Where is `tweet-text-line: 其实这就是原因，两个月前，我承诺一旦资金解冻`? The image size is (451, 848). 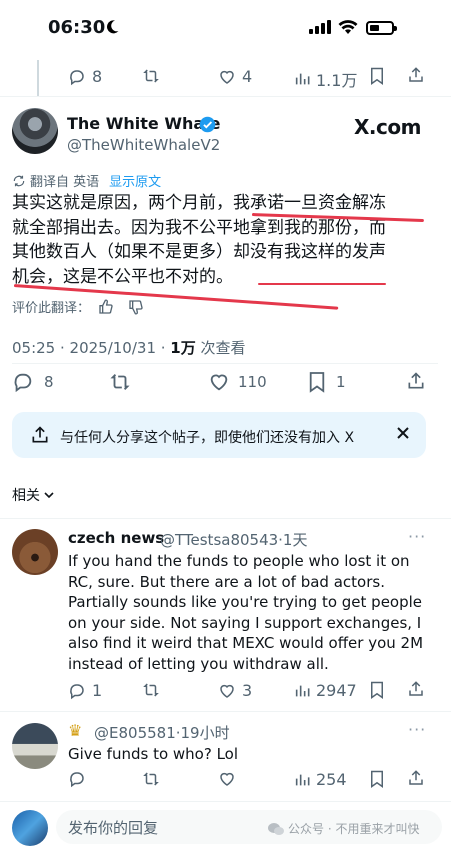 tweet-text-line: 其实这就是原因，两个月前，我承诺一旦资金解冻 is located at coordinates (199, 203).